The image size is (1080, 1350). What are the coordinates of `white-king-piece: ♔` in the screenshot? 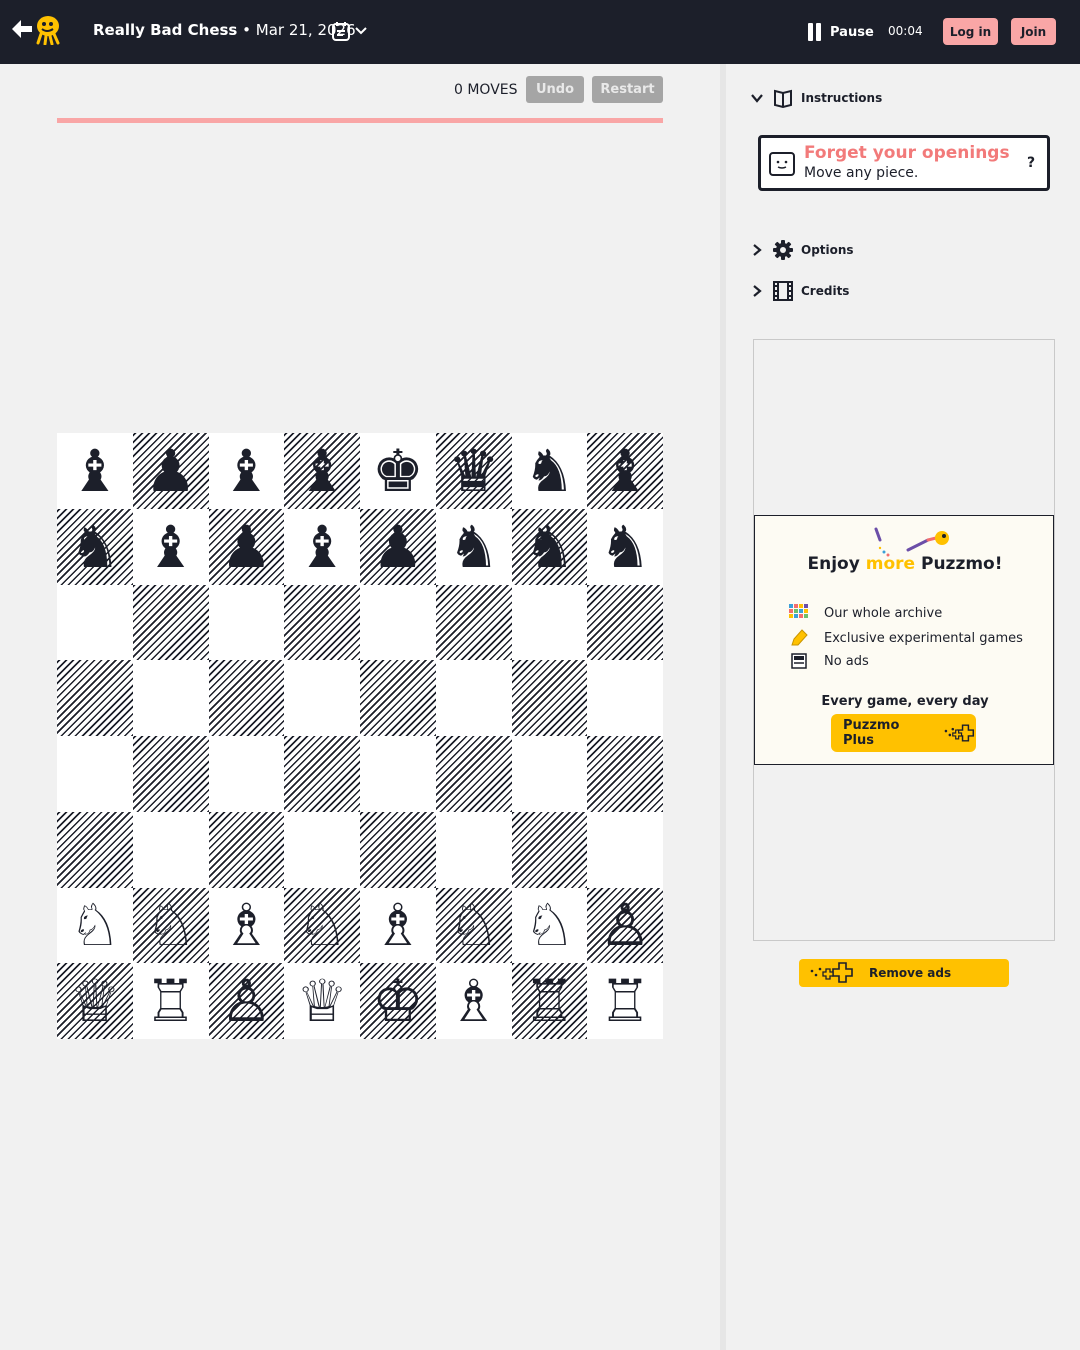 It's located at (398, 1001).